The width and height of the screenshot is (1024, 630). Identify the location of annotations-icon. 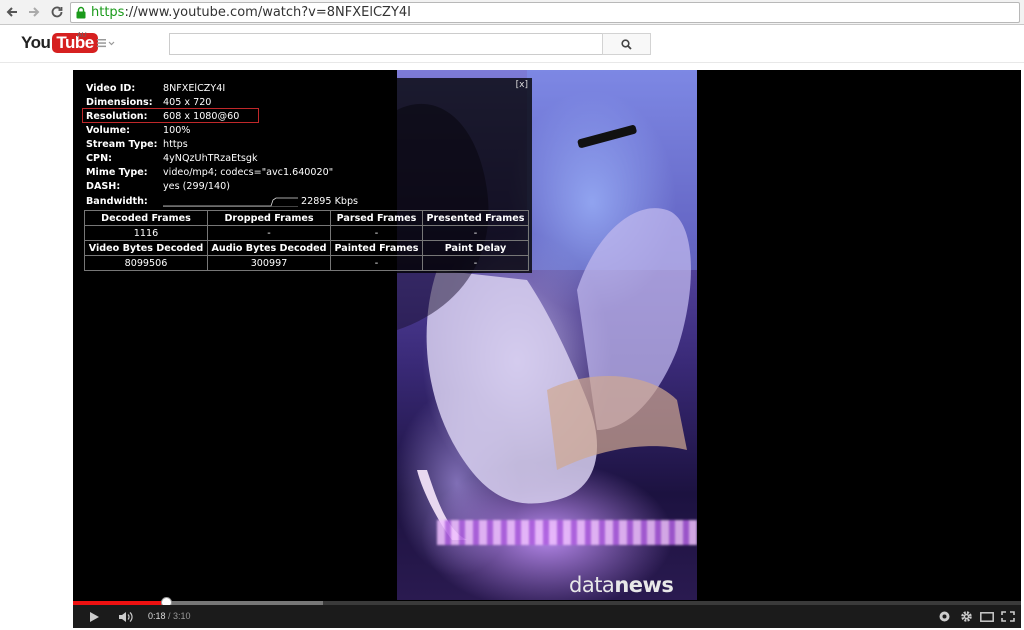
(944, 616).